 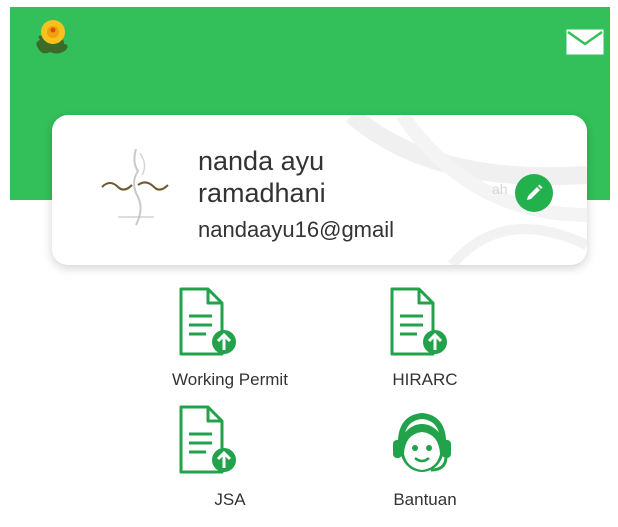 I want to click on faded-text: ah, so click(x=500, y=189).